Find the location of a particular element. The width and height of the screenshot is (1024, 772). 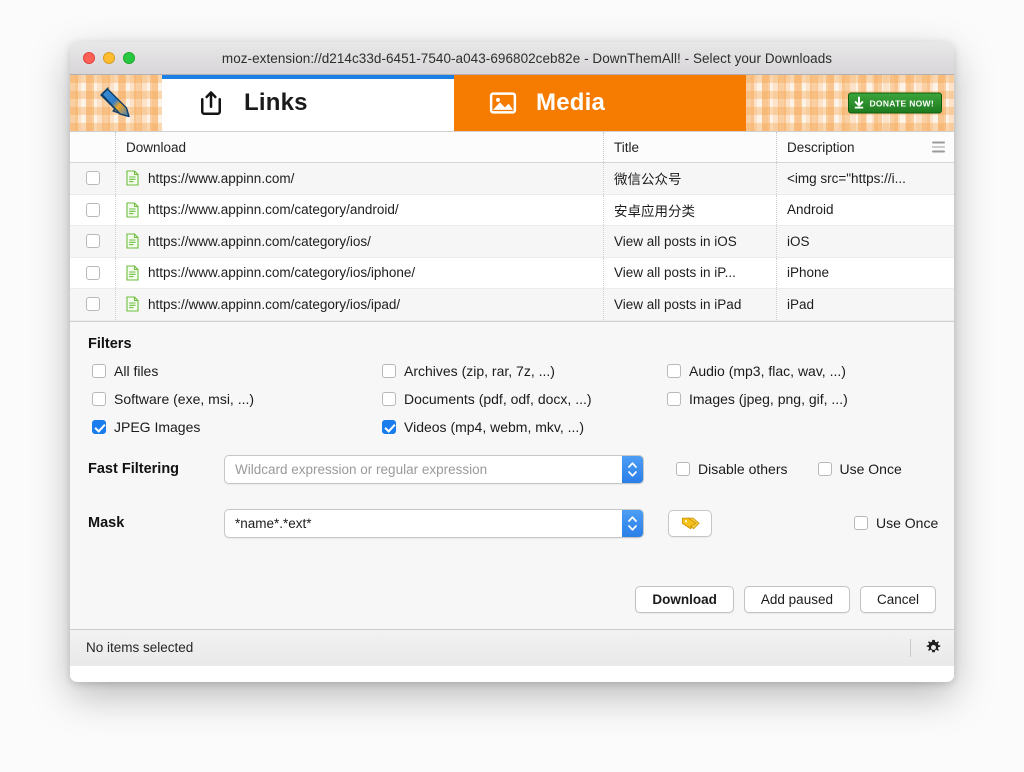

downthemall-logo-icon is located at coordinates (115, 102).